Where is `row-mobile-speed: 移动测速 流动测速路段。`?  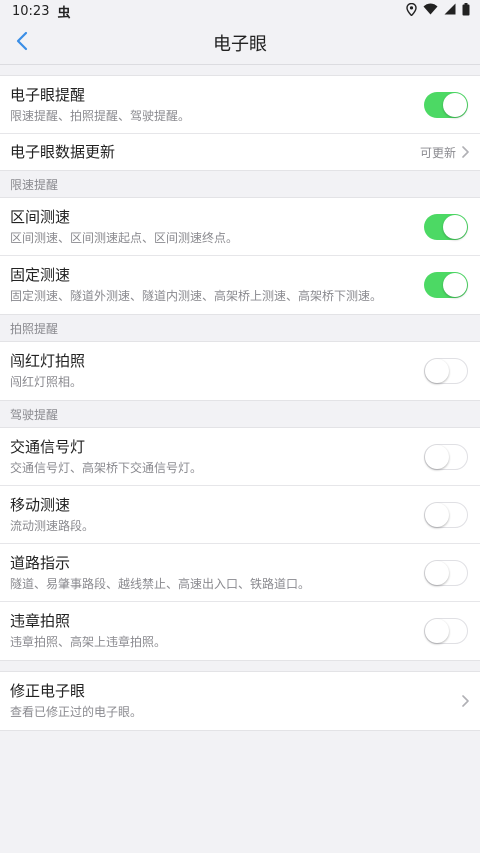
row-mobile-speed: 移动测速 流动测速路段。 is located at coordinates (240, 515).